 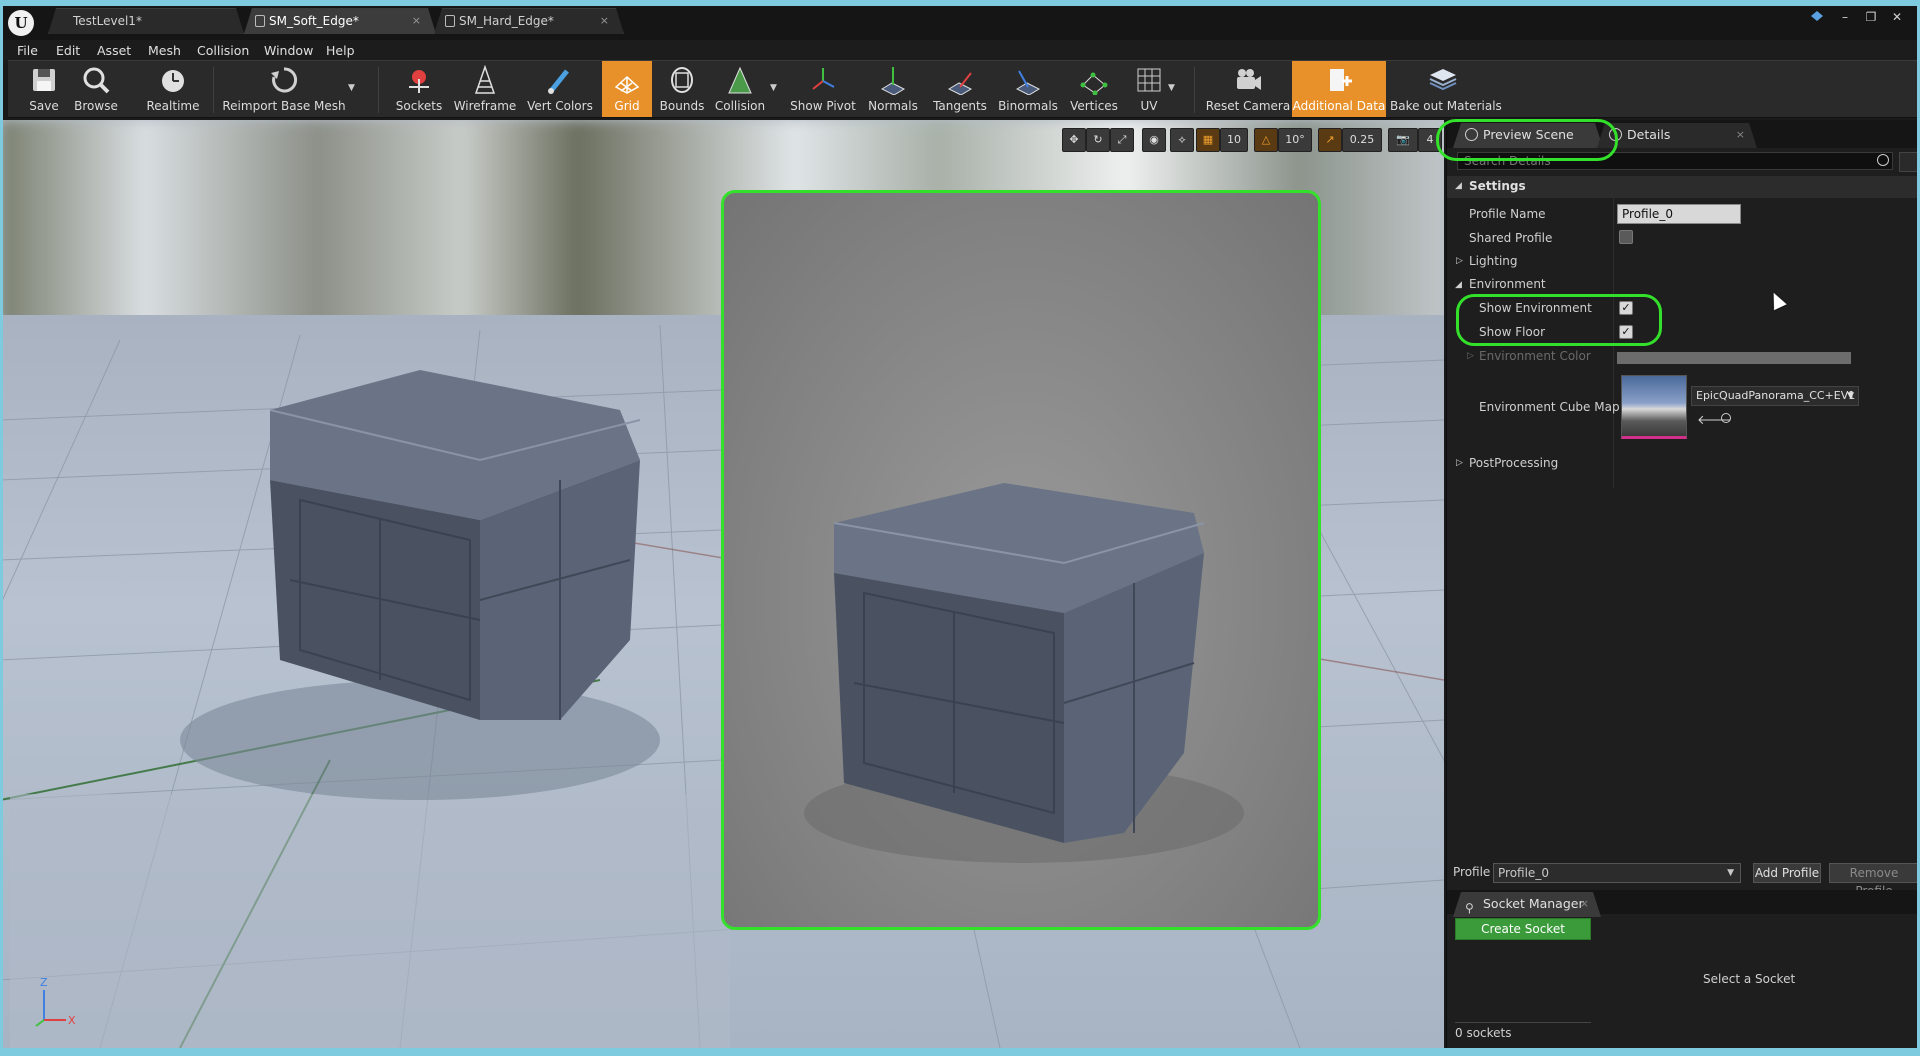 What do you see at coordinates (173, 89) in the screenshot?
I see `realtime-button: Realtime` at bounding box center [173, 89].